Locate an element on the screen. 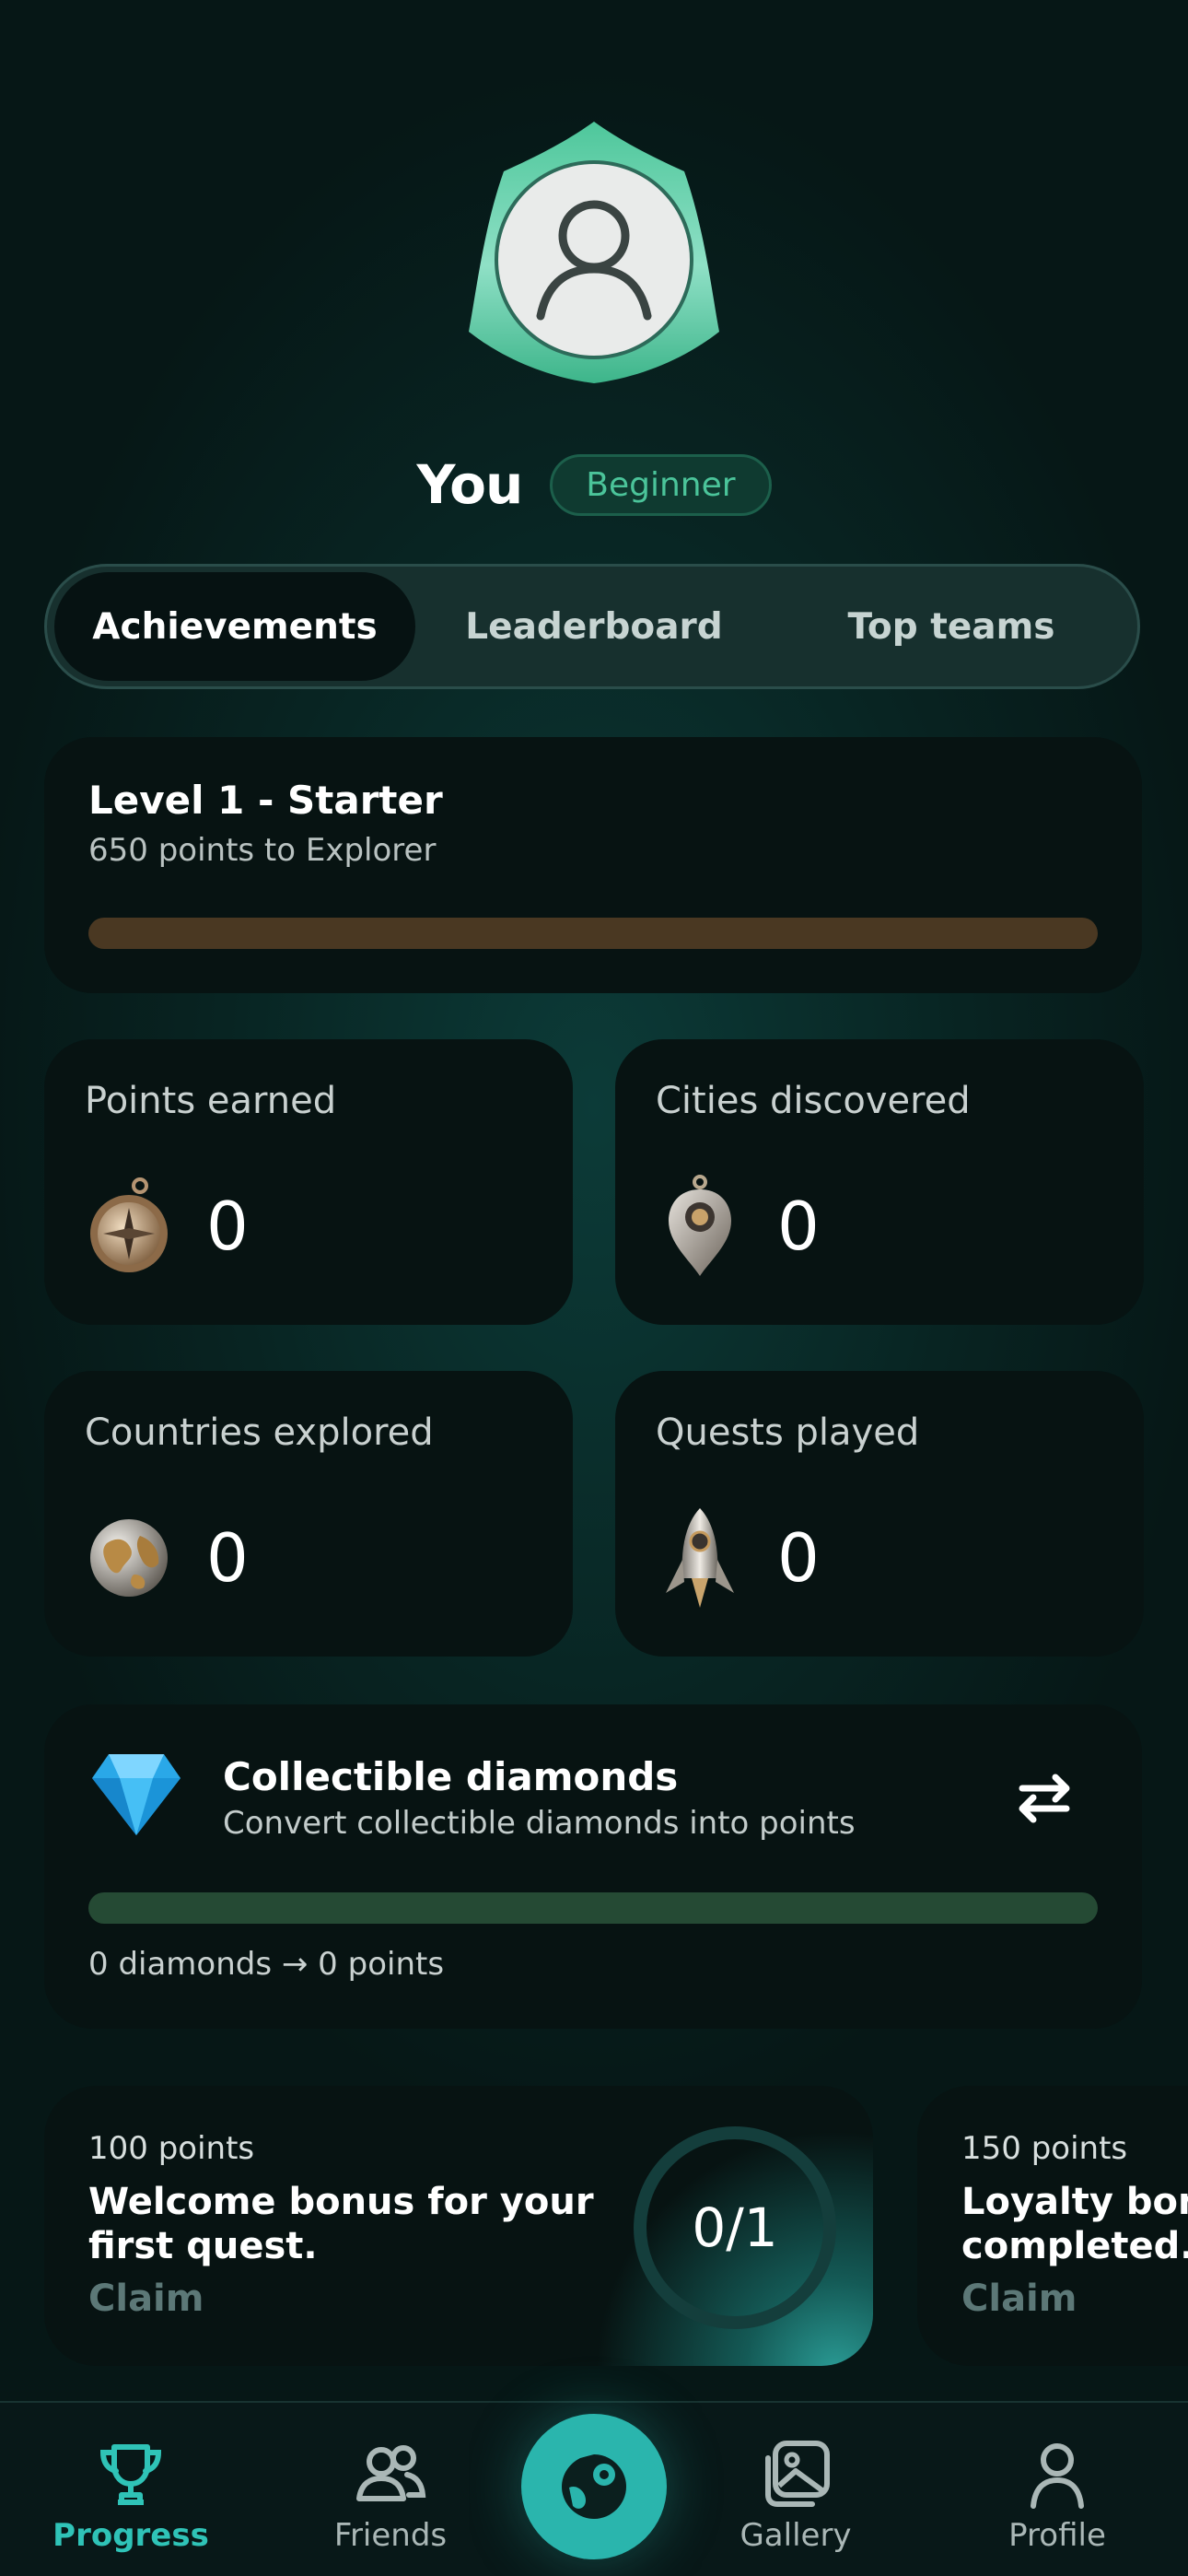  diamond-icon is located at coordinates (139, 1797).